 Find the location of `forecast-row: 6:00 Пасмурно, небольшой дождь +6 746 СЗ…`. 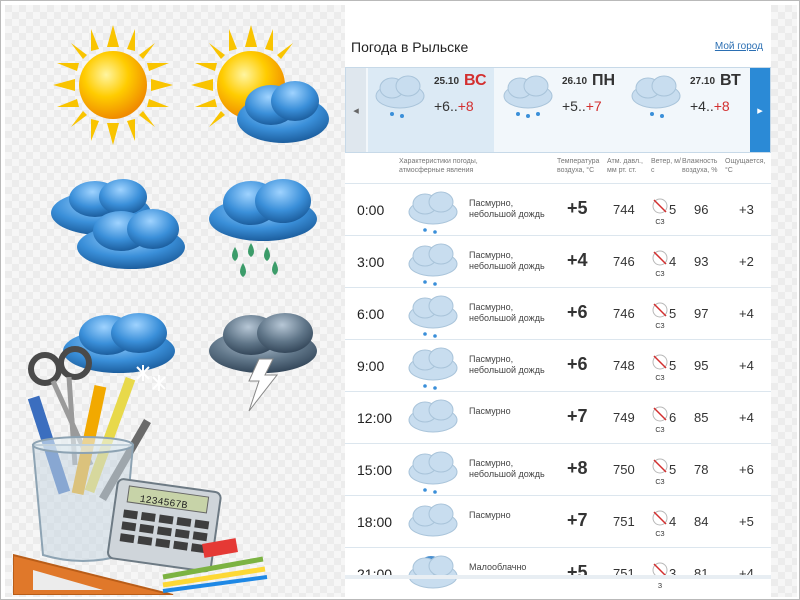

forecast-row: 6:00 Пасмурно, небольшой дождь +6 746 СЗ… is located at coordinates (558, 313).